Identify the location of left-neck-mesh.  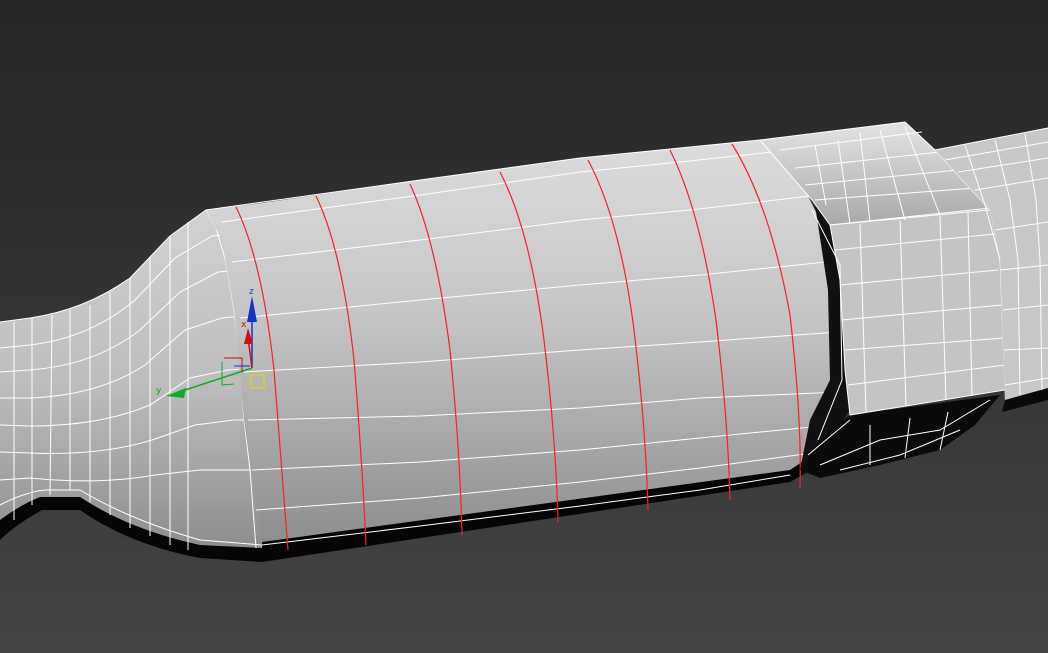
(131, 383).